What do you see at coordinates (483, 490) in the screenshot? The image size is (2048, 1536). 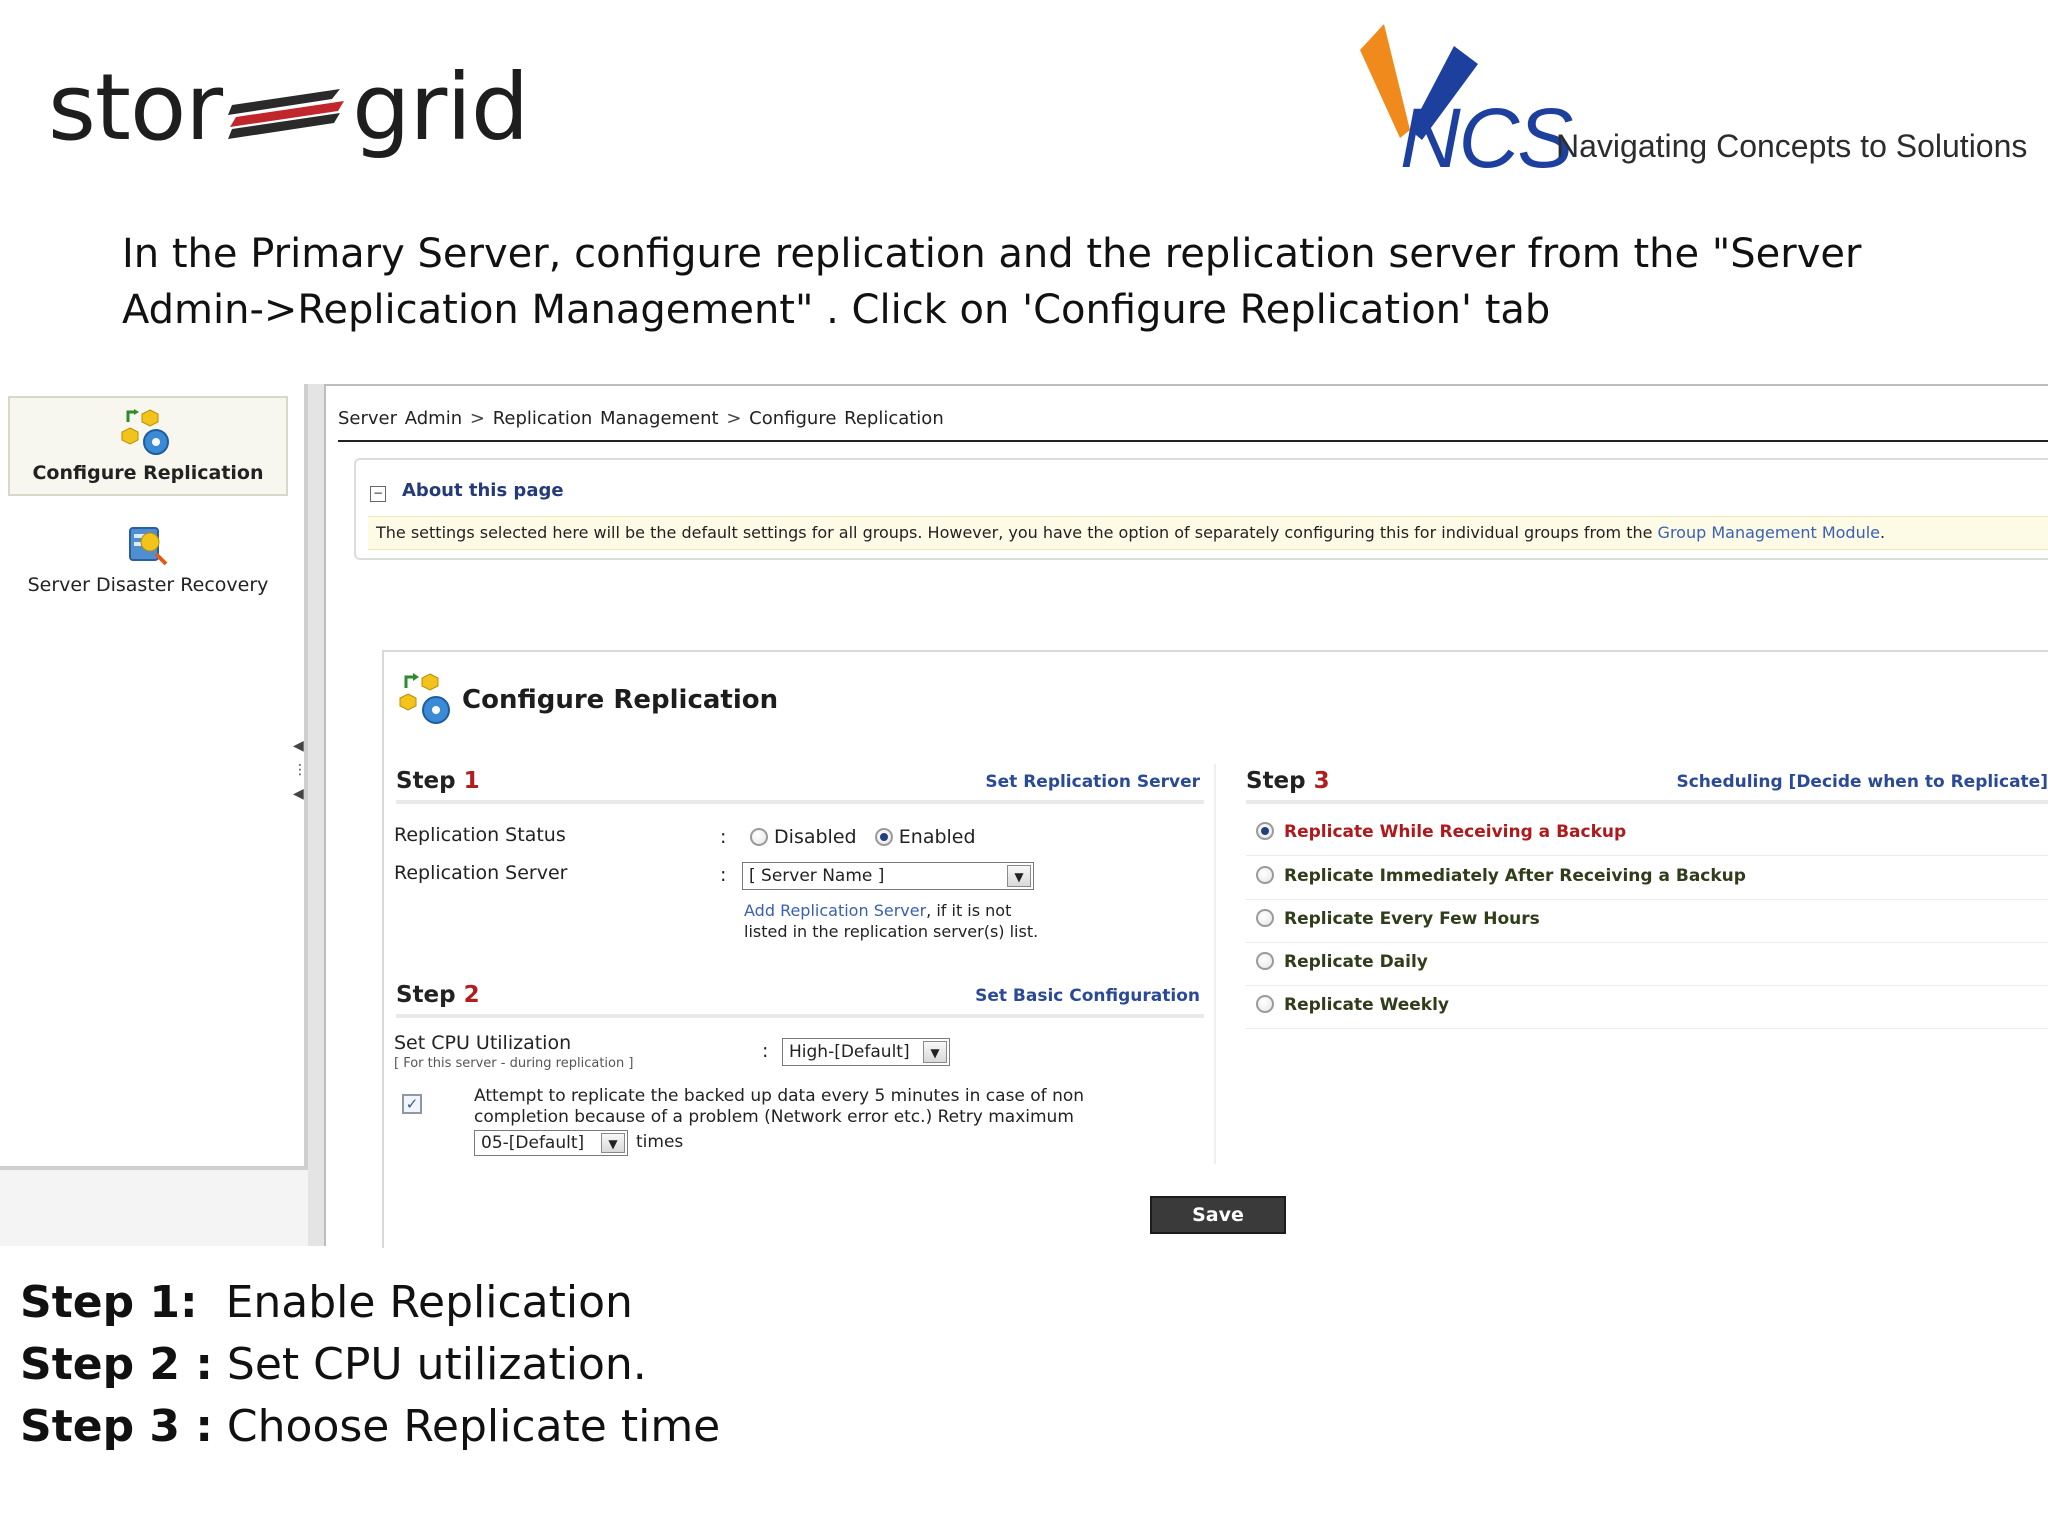 I see `about-title: About this page` at bounding box center [483, 490].